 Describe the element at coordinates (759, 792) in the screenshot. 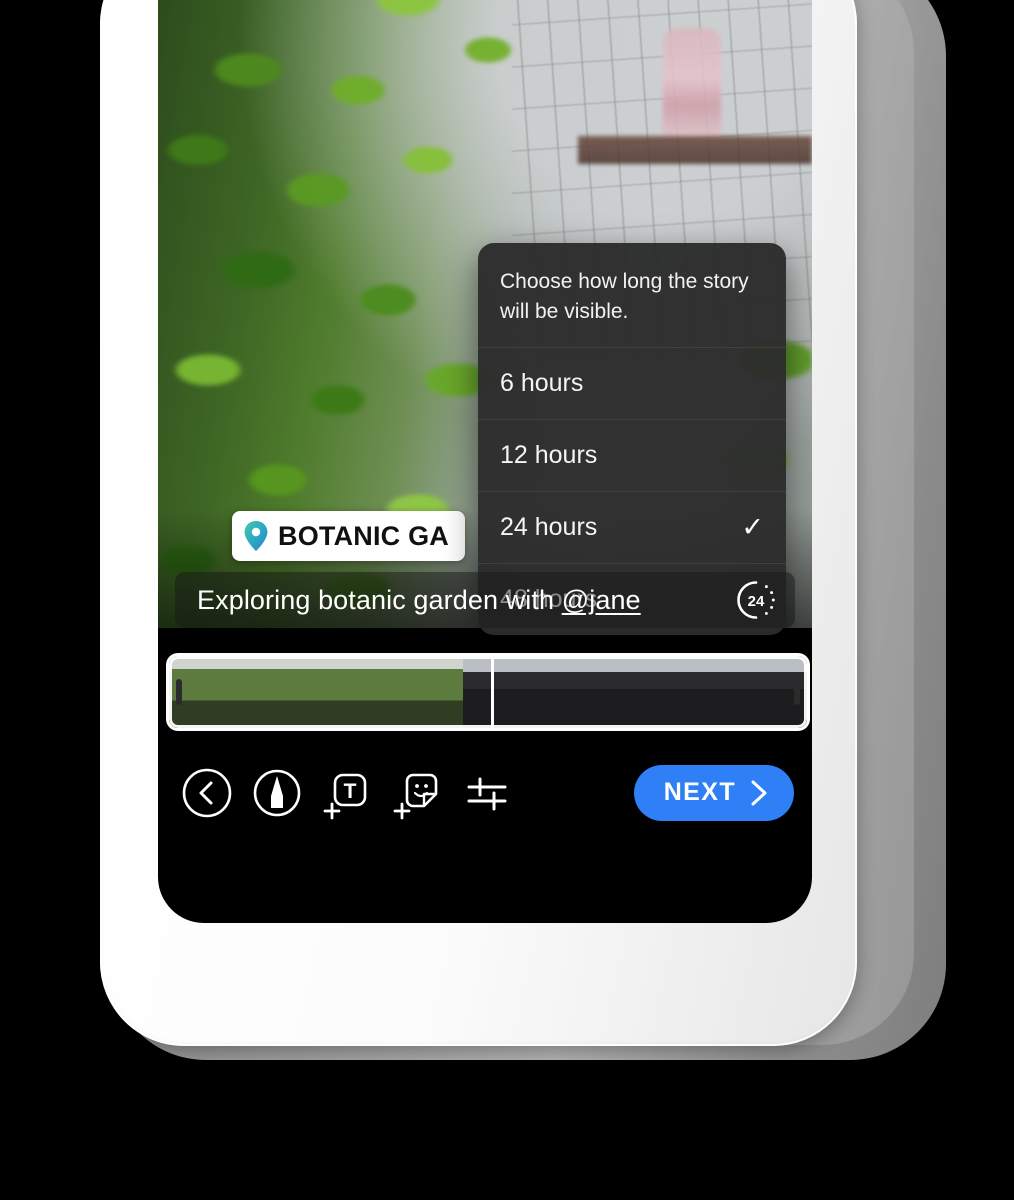

I see `chevron-right-icon` at that location.